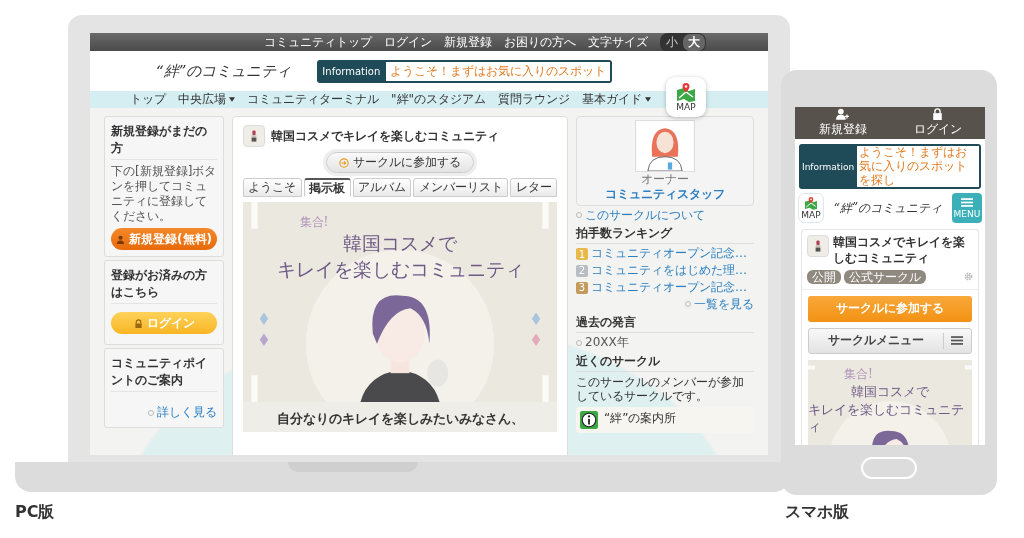  Describe the element at coordinates (885, 276) in the screenshot. I see `tag: 公式サークル` at that location.